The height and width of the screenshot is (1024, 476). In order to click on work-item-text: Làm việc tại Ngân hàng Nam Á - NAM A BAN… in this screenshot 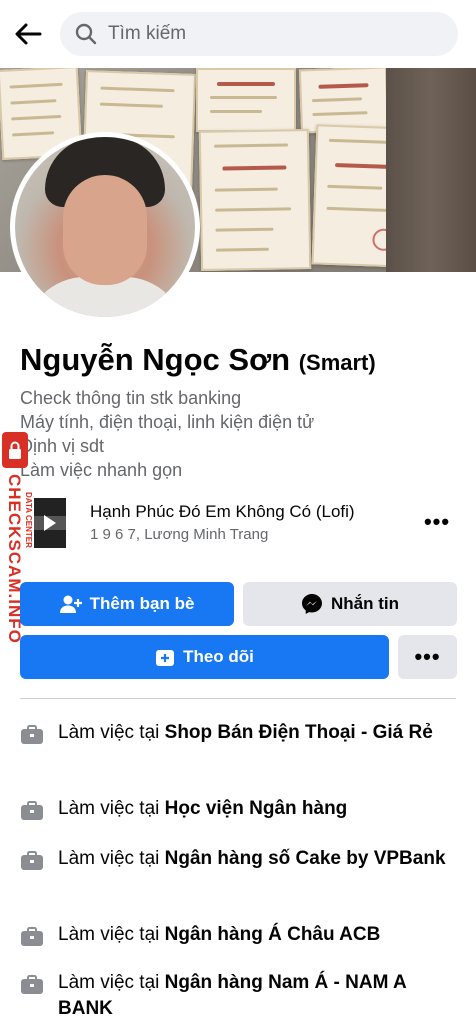, I will do `click(256, 996)`.